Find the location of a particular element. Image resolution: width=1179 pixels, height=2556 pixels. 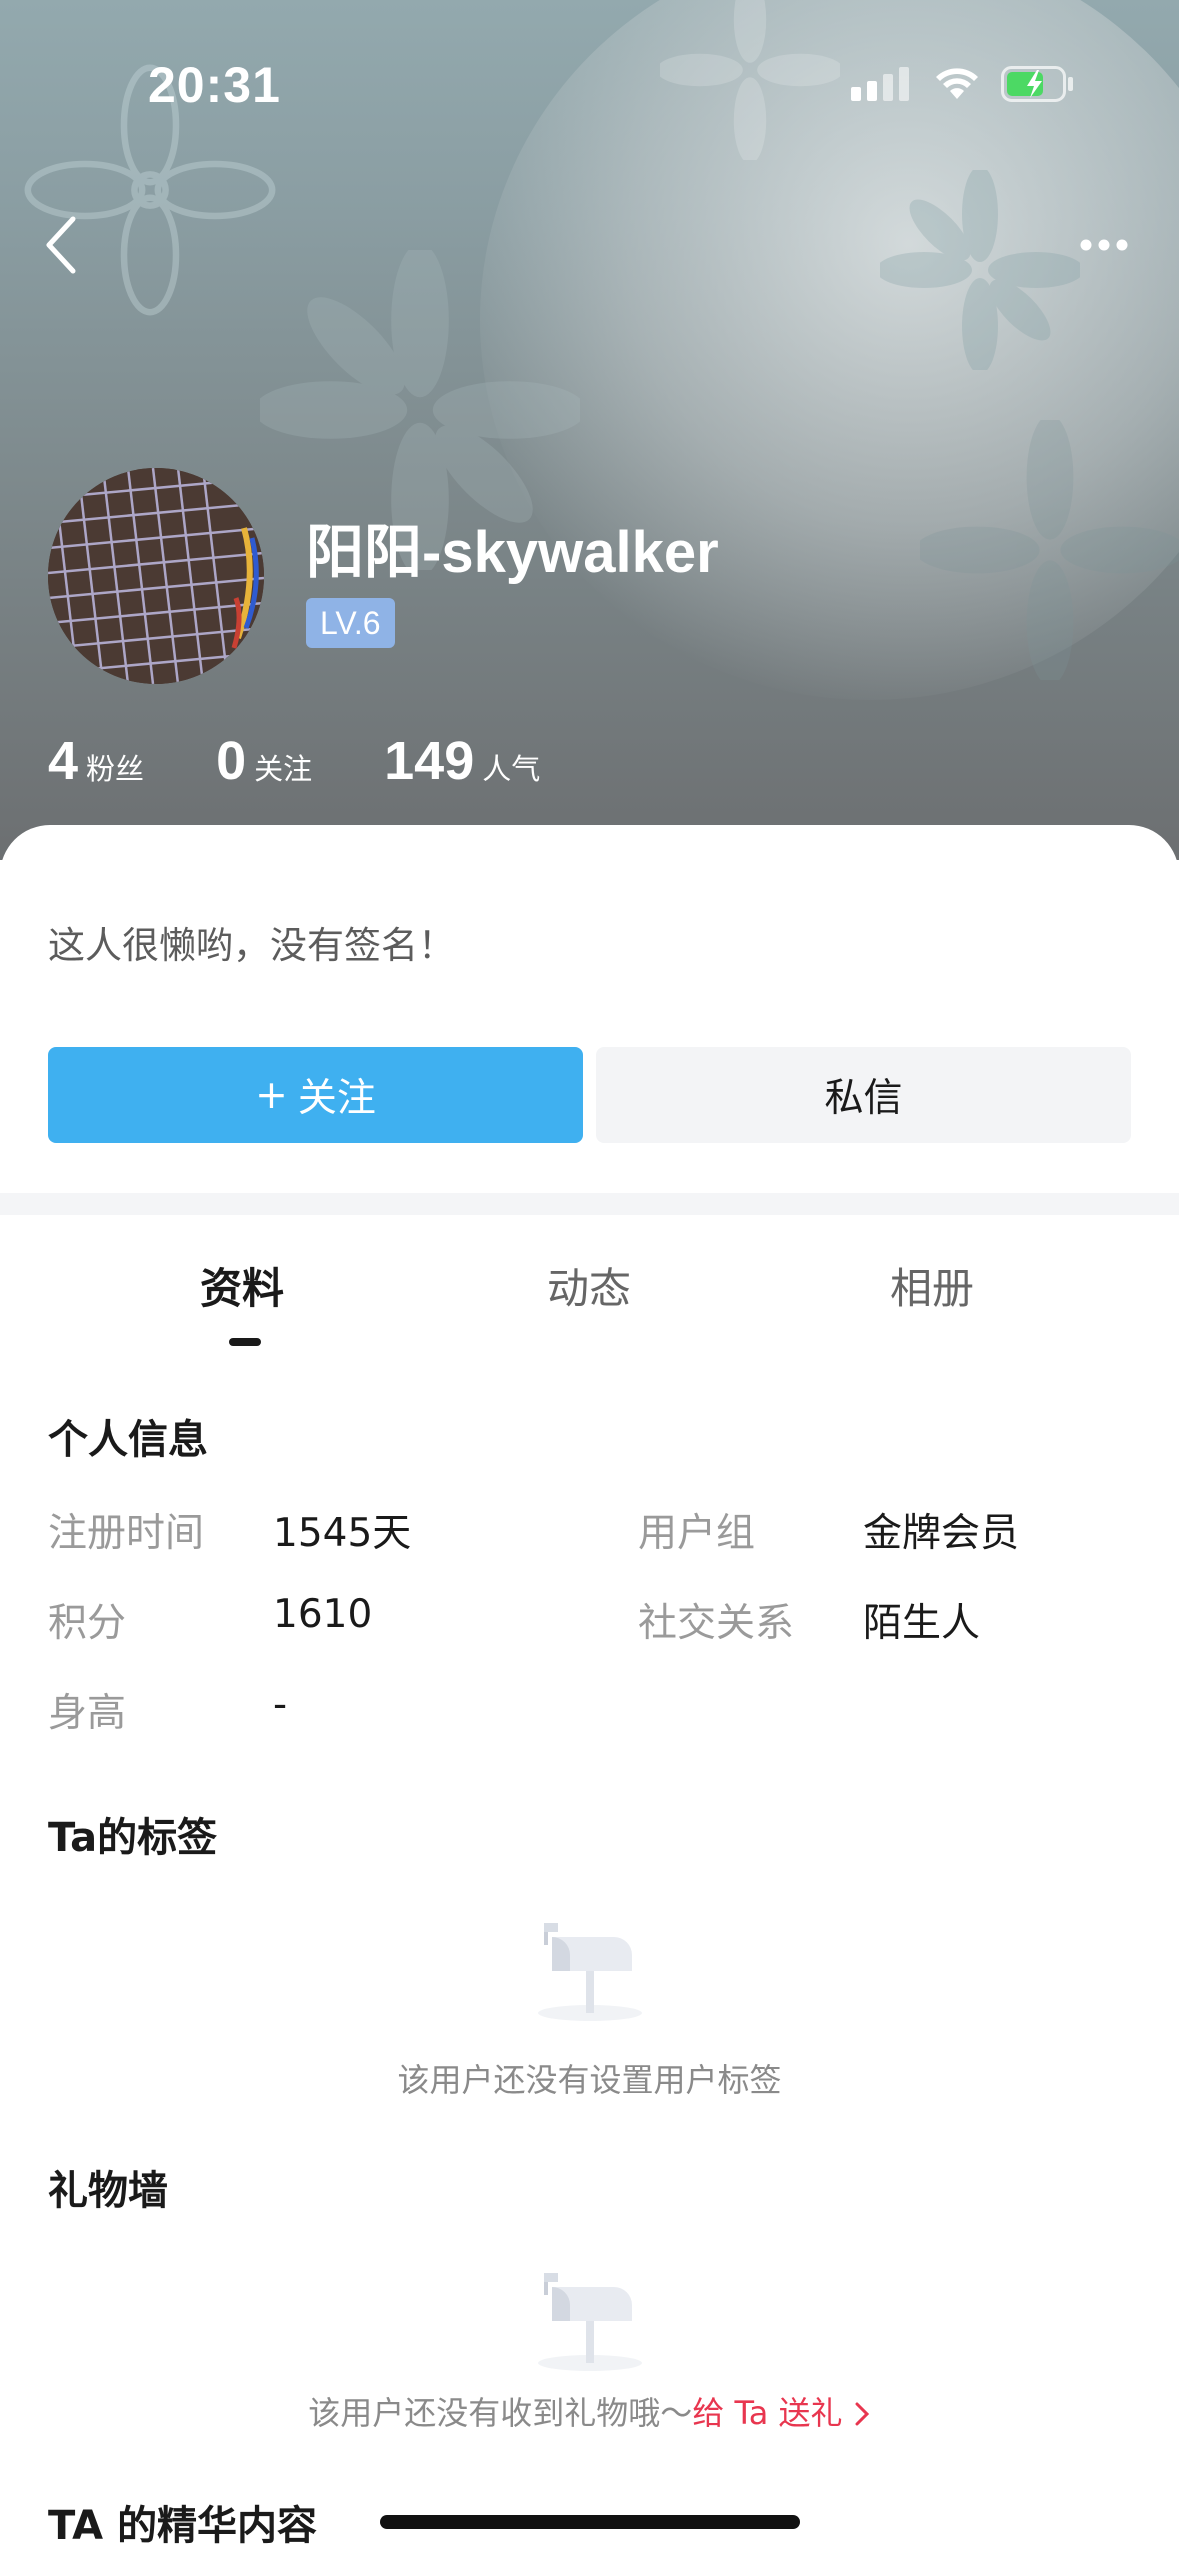

personal-info-title: 个人信息 is located at coordinates (128, 1440).